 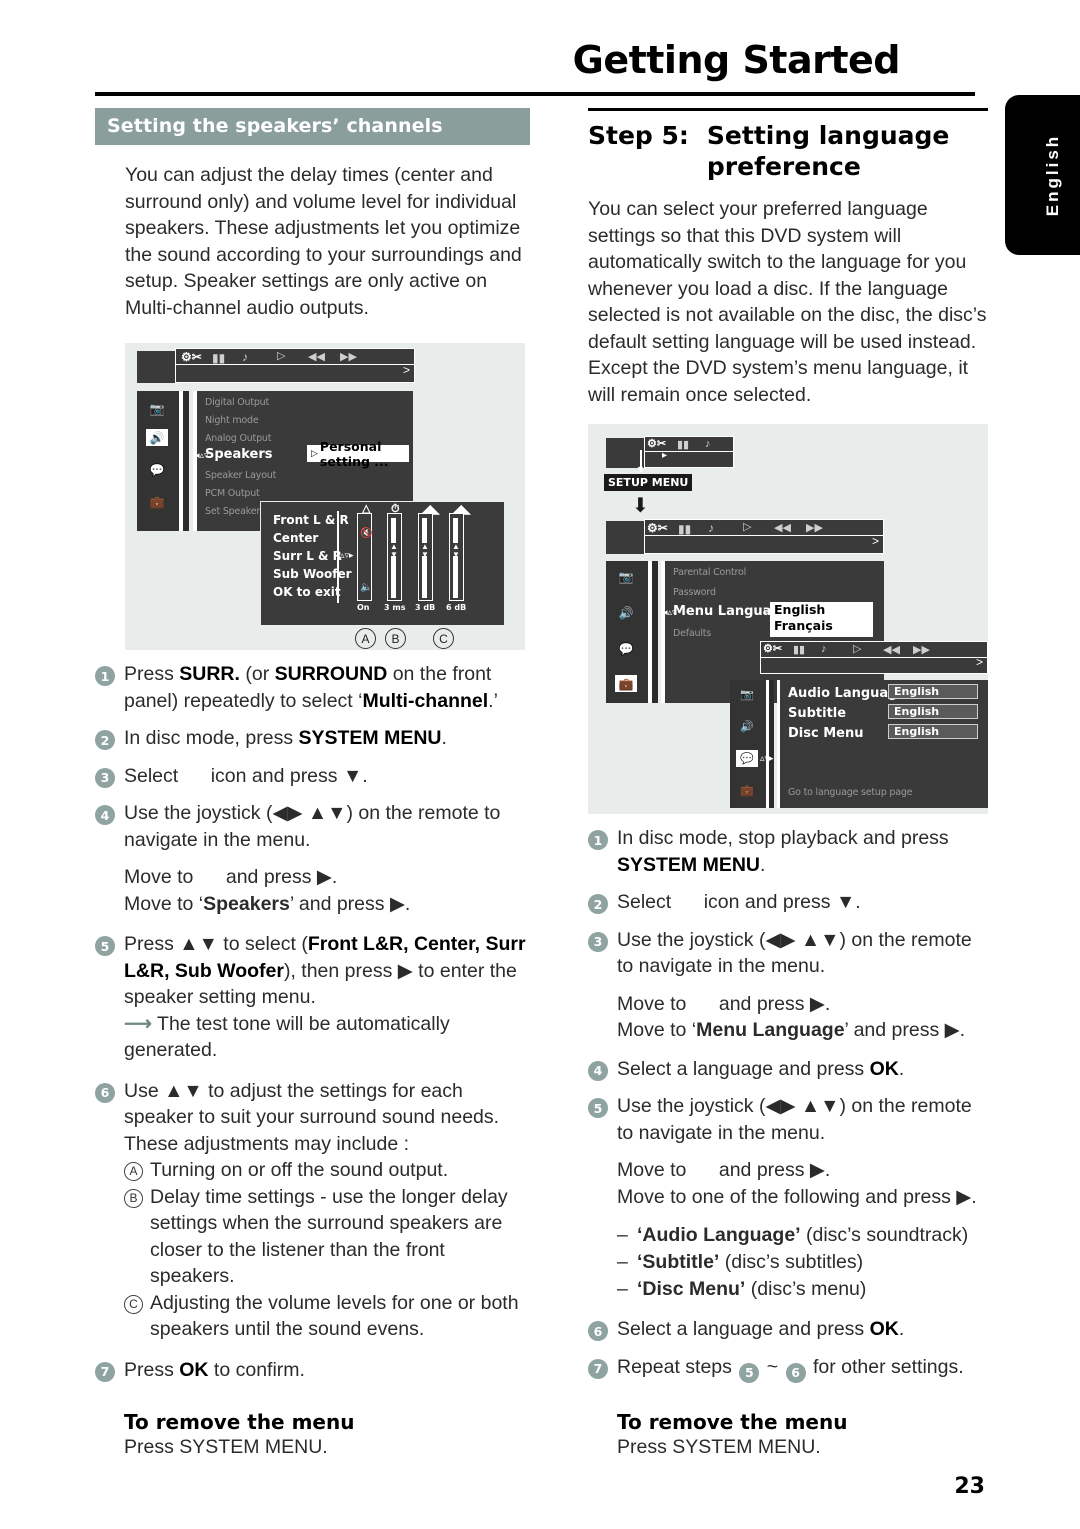 What do you see at coordinates (363, 607) in the screenshot?
I see `slider-a-value: On` at bounding box center [363, 607].